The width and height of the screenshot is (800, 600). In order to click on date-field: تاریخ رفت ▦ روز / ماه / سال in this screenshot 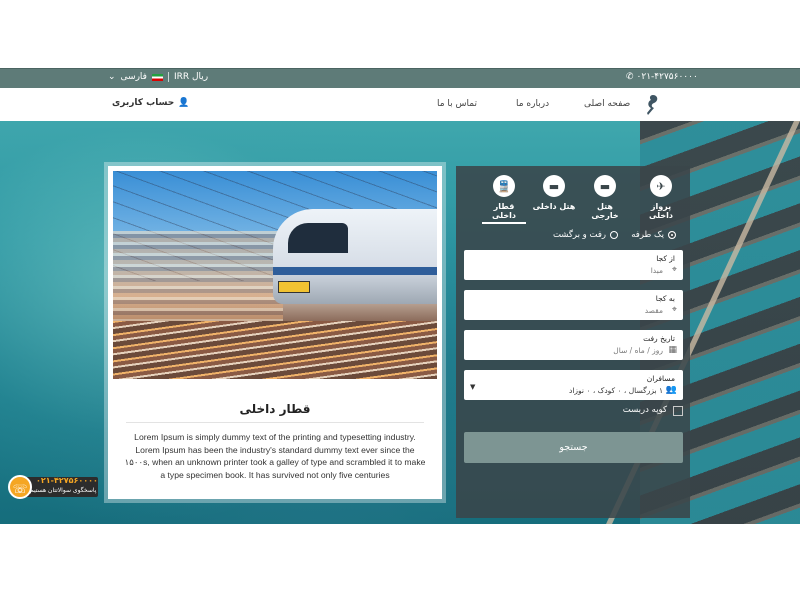, I will do `click(573, 345)`.